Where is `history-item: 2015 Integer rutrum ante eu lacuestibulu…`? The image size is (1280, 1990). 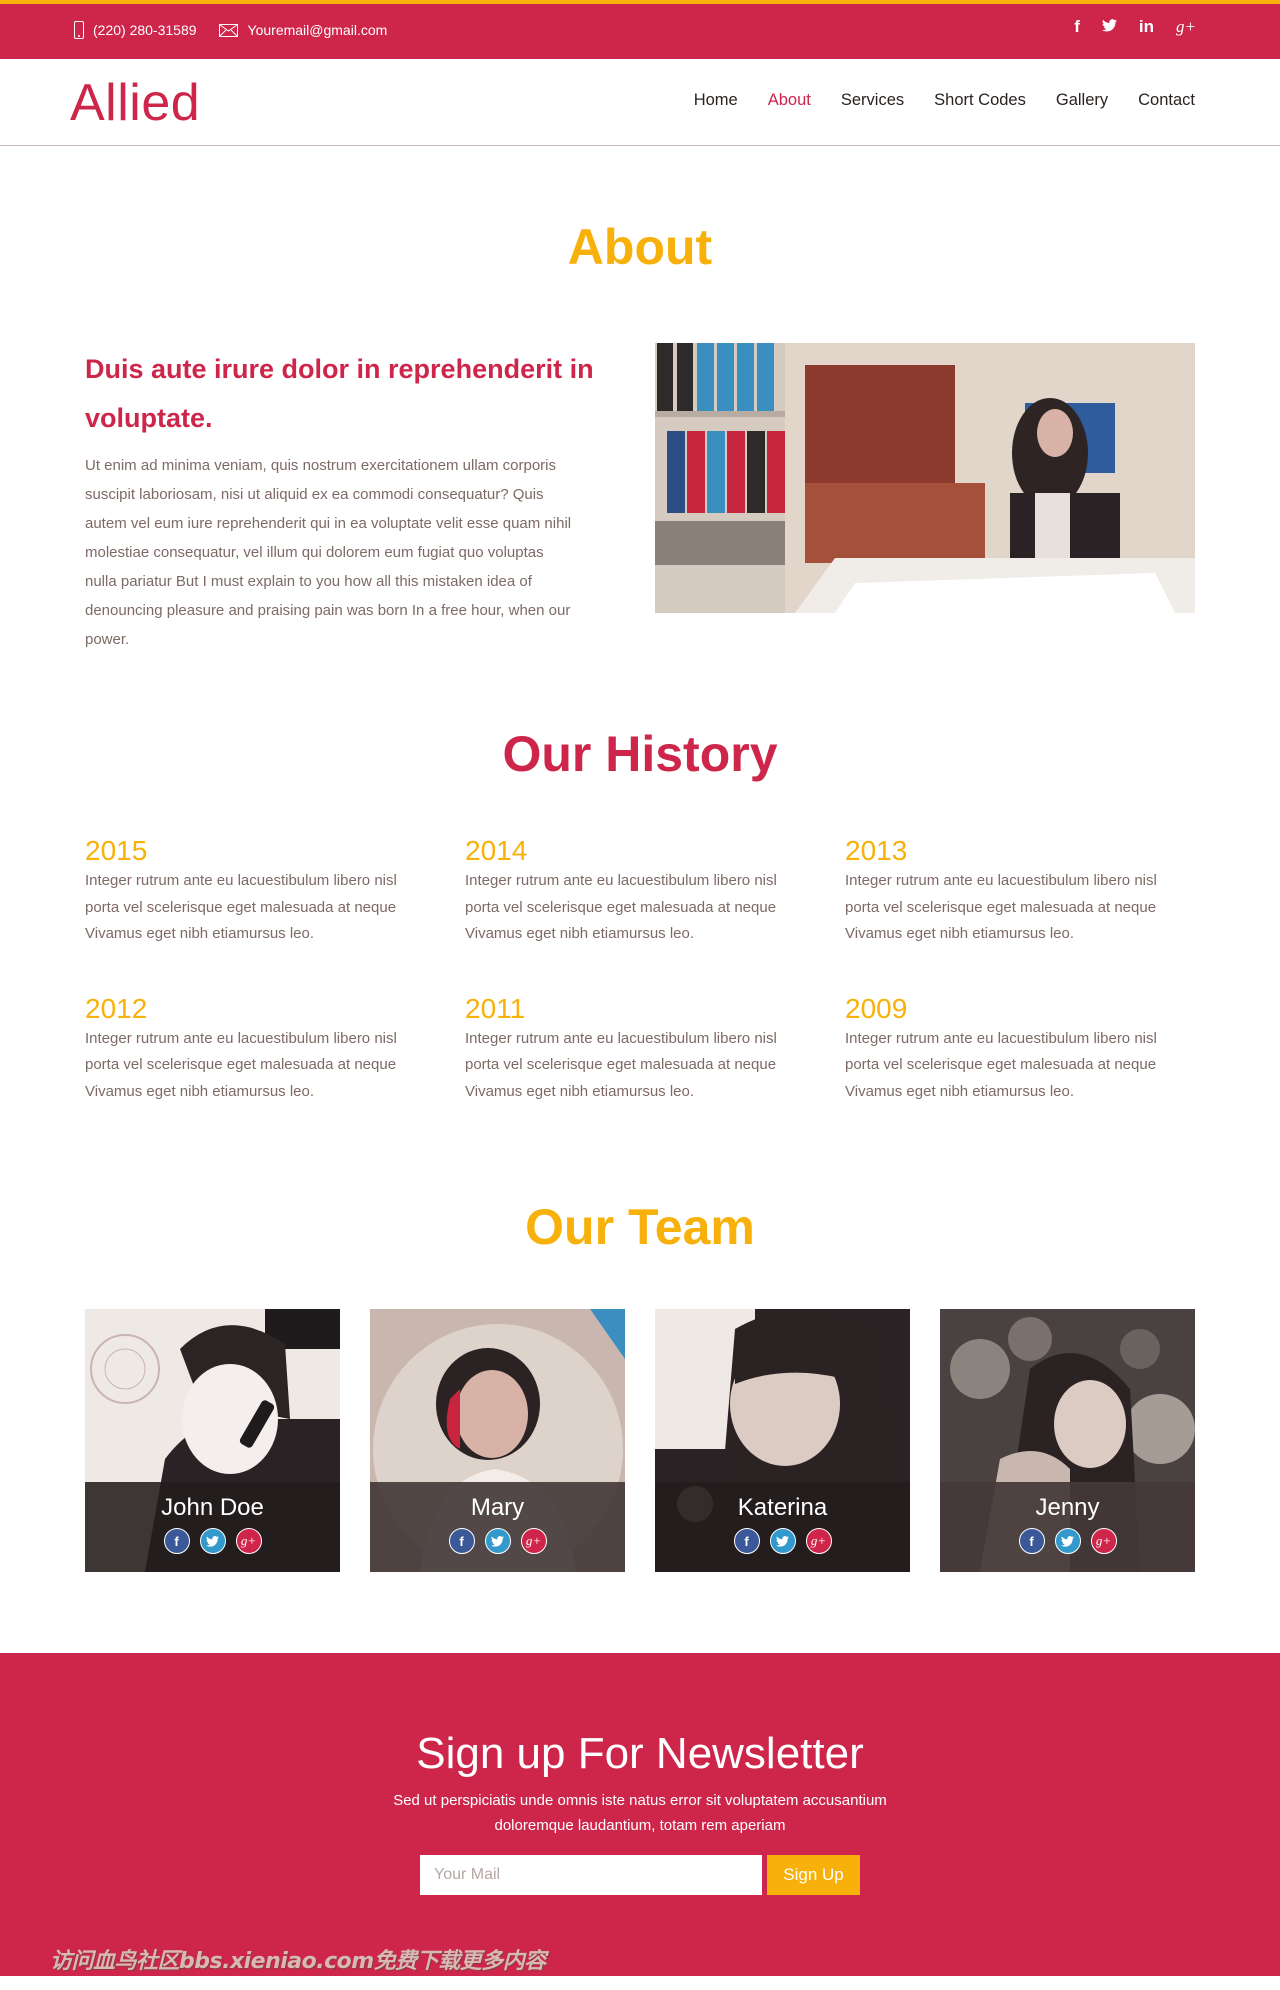
history-item: 2015 Integer rutrum ante eu lacuestibulu… is located at coordinates (275, 891).